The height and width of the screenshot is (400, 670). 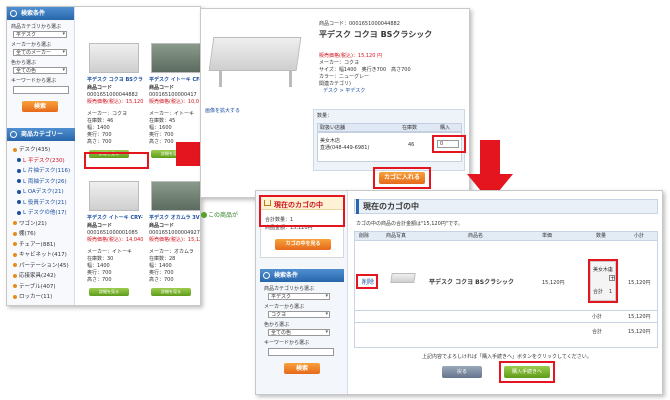 I want to click on category-item: L 片袖デスク(116), so click(x=43, y=170).